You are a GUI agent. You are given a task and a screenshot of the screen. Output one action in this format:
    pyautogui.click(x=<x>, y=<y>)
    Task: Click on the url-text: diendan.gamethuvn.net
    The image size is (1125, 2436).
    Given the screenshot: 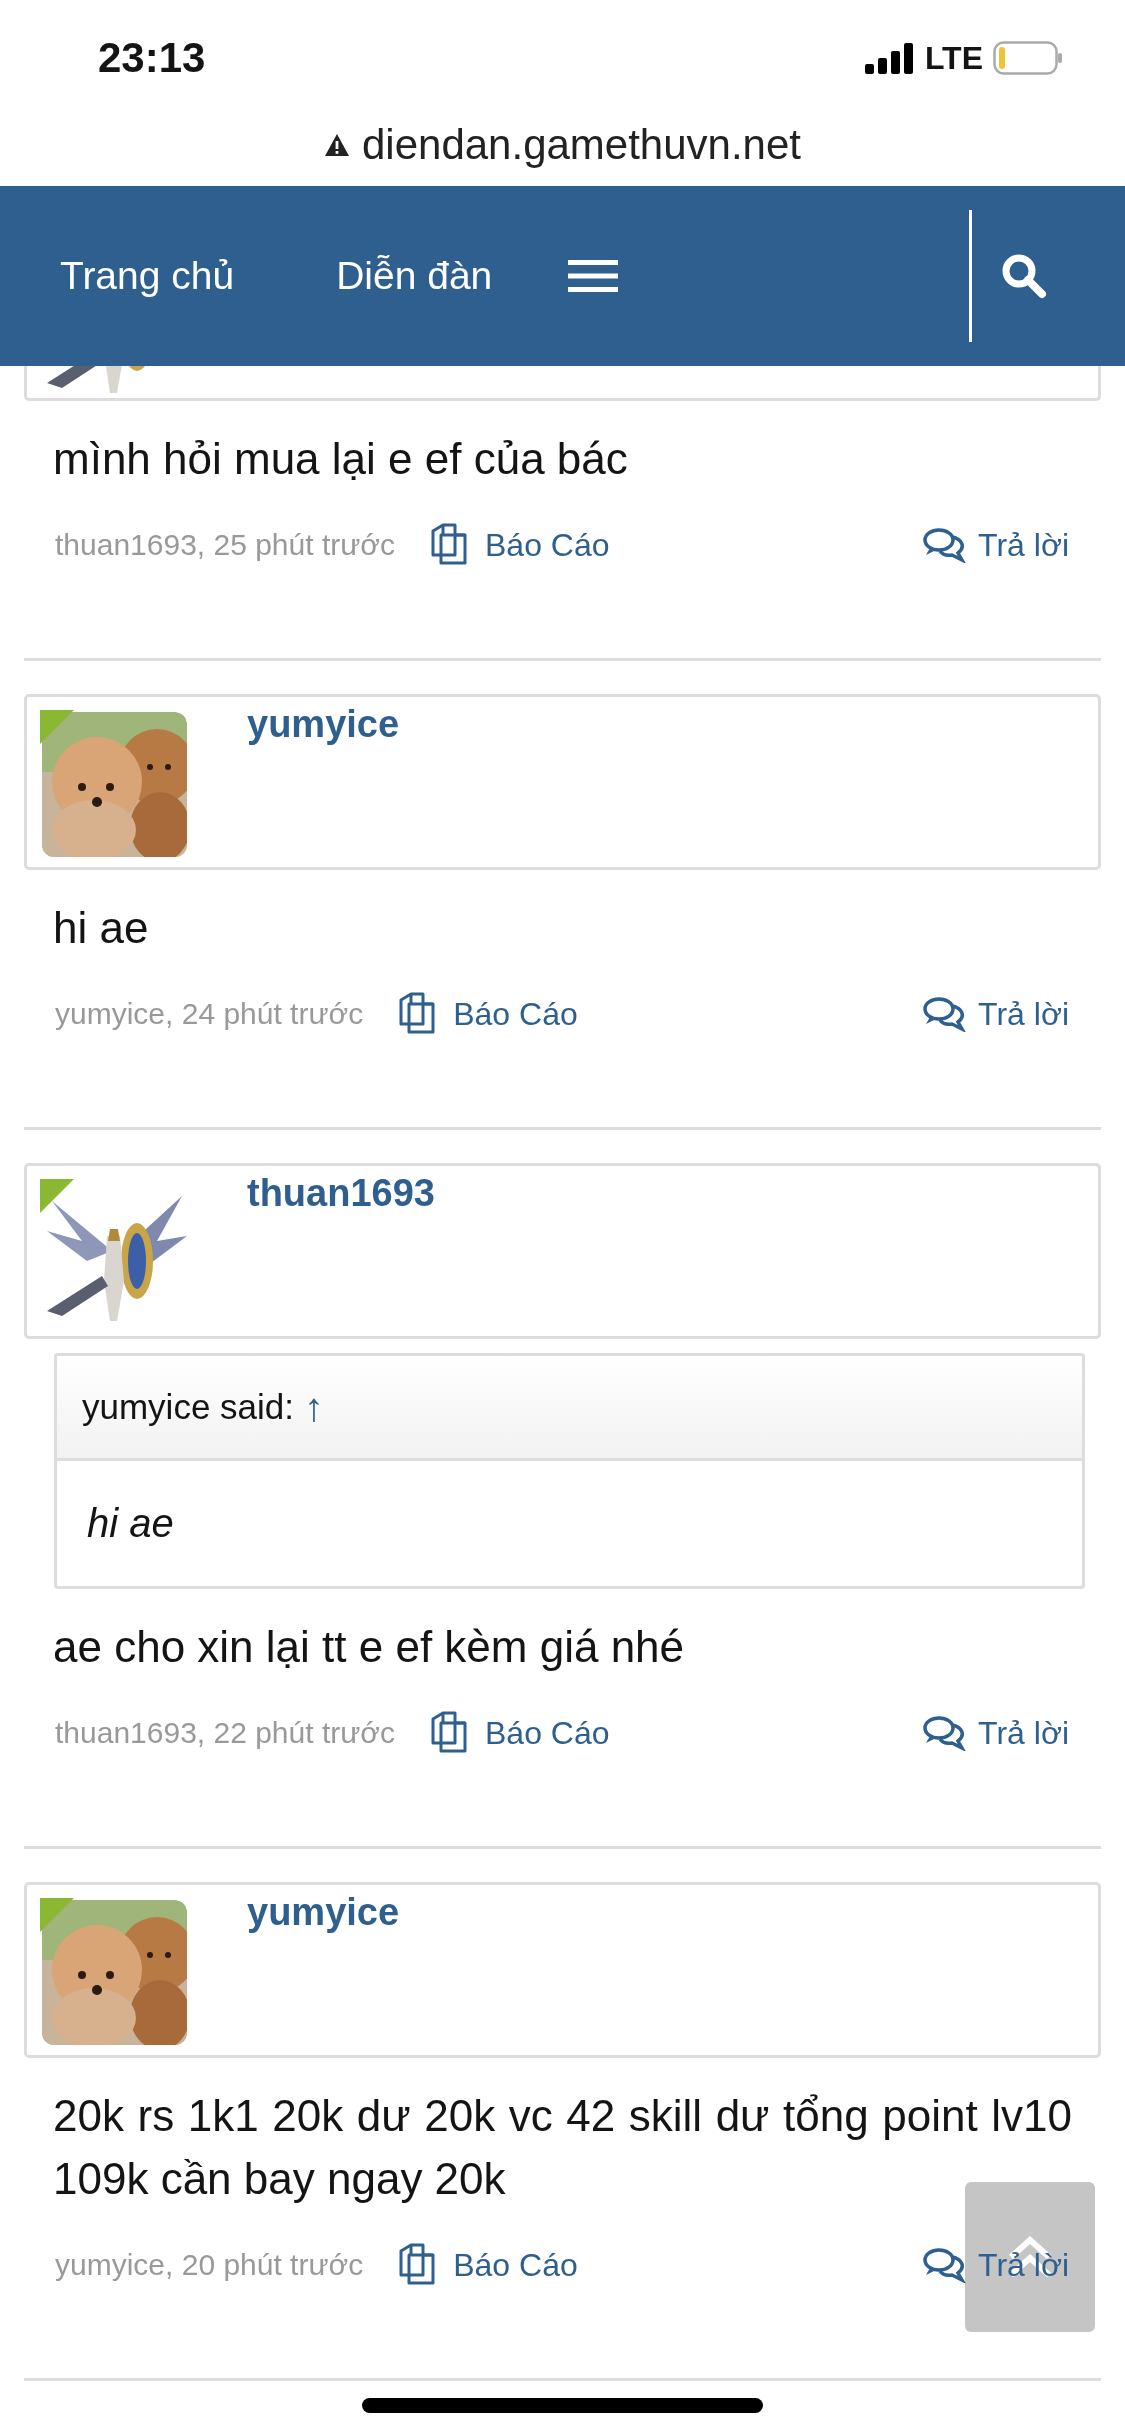 What is the action you would take?
    pyautogui.click(x=581, y=145)
    